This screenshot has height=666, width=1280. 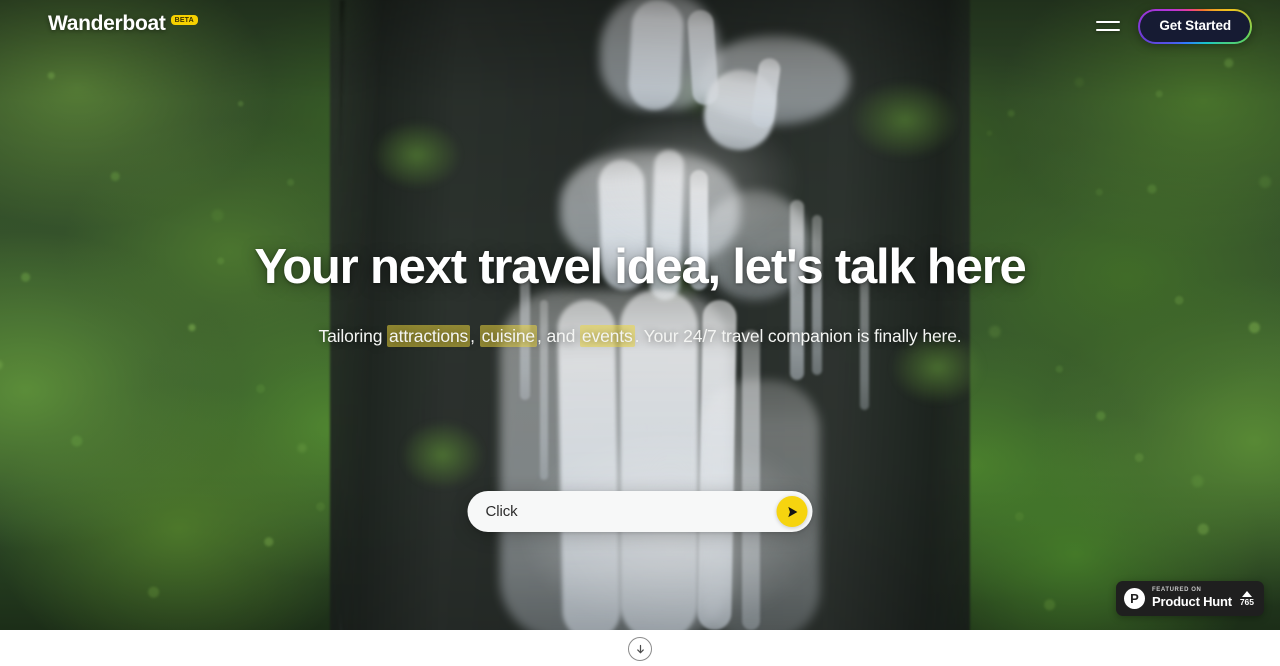 I want to click on product-hunt-vote-group: 765, so click(x=1247, y=598).